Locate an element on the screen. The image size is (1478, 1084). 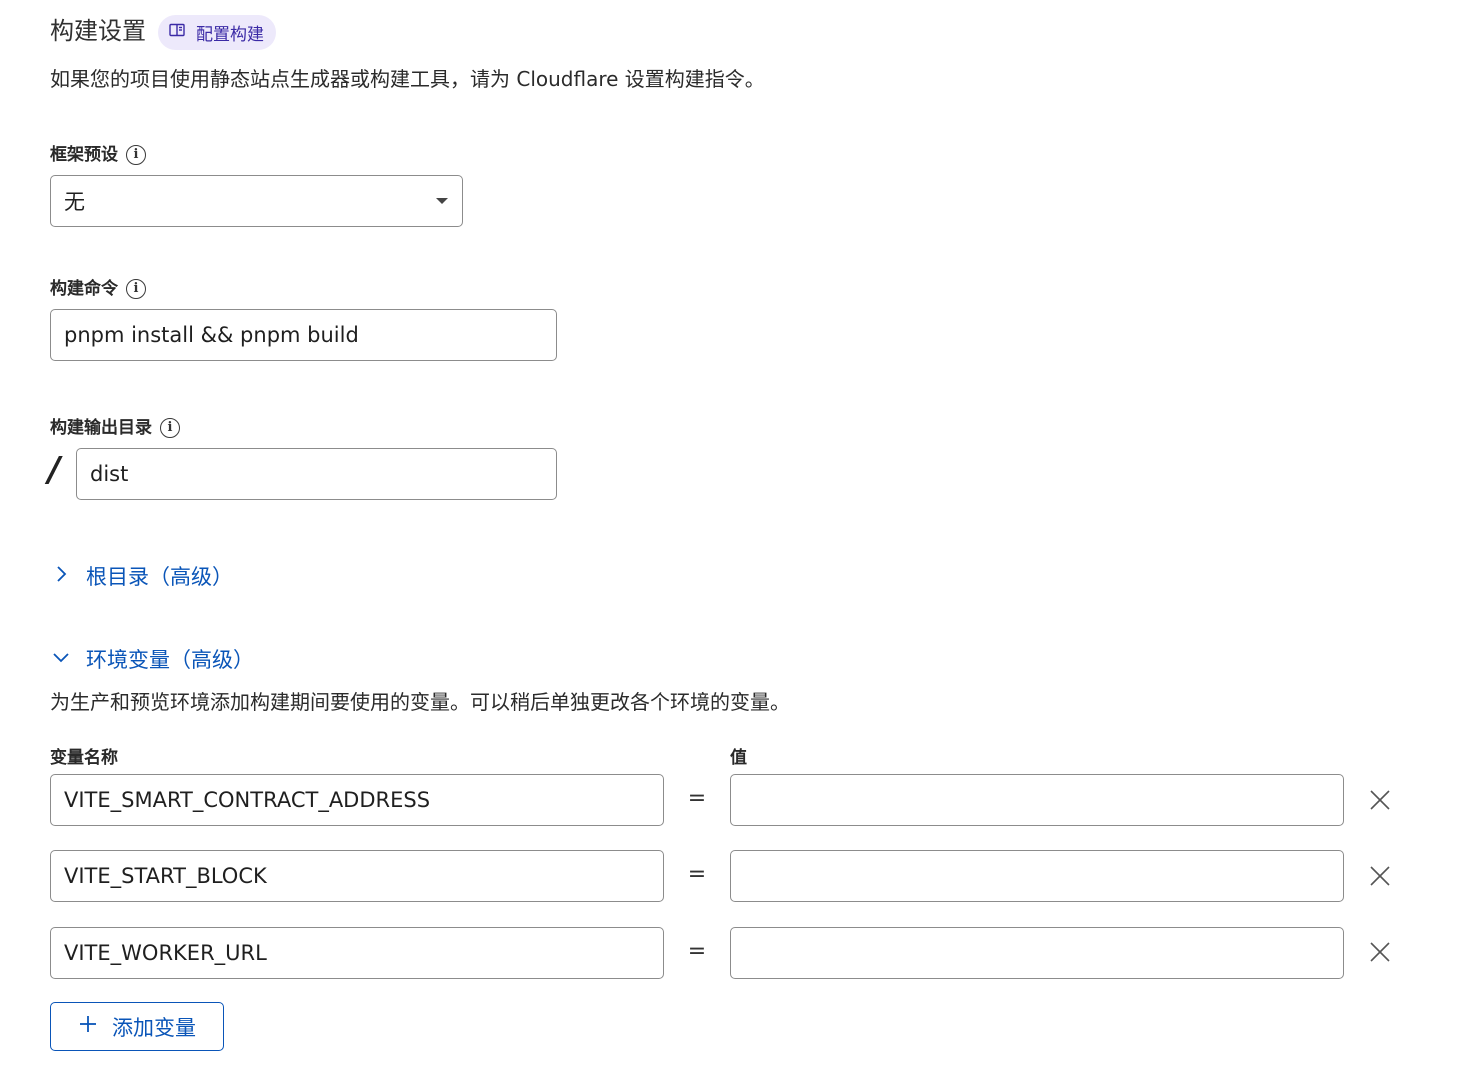
framework-preset-label: 框架预设 i is located at coordinates (98, 155).